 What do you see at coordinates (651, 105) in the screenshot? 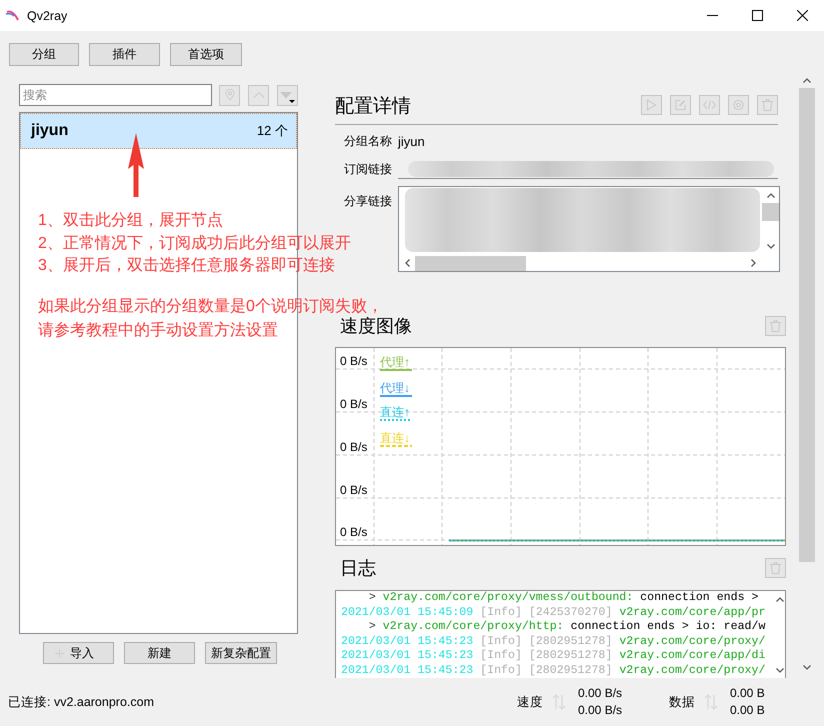
I see `play-icon` at bounding box center [651, 105].